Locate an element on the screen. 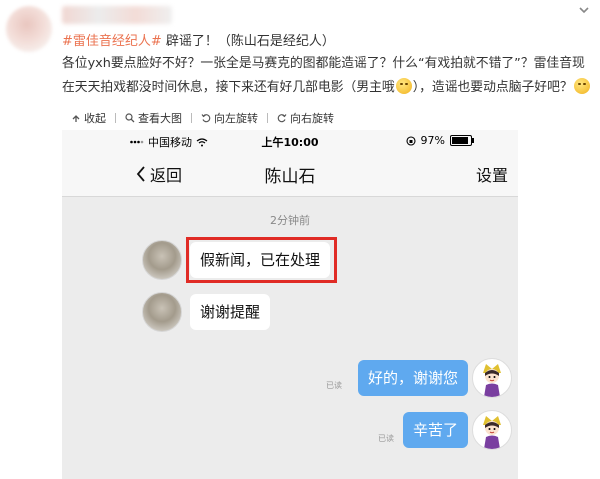  collapse-arrow-icon is located at coordinates (76, 118).